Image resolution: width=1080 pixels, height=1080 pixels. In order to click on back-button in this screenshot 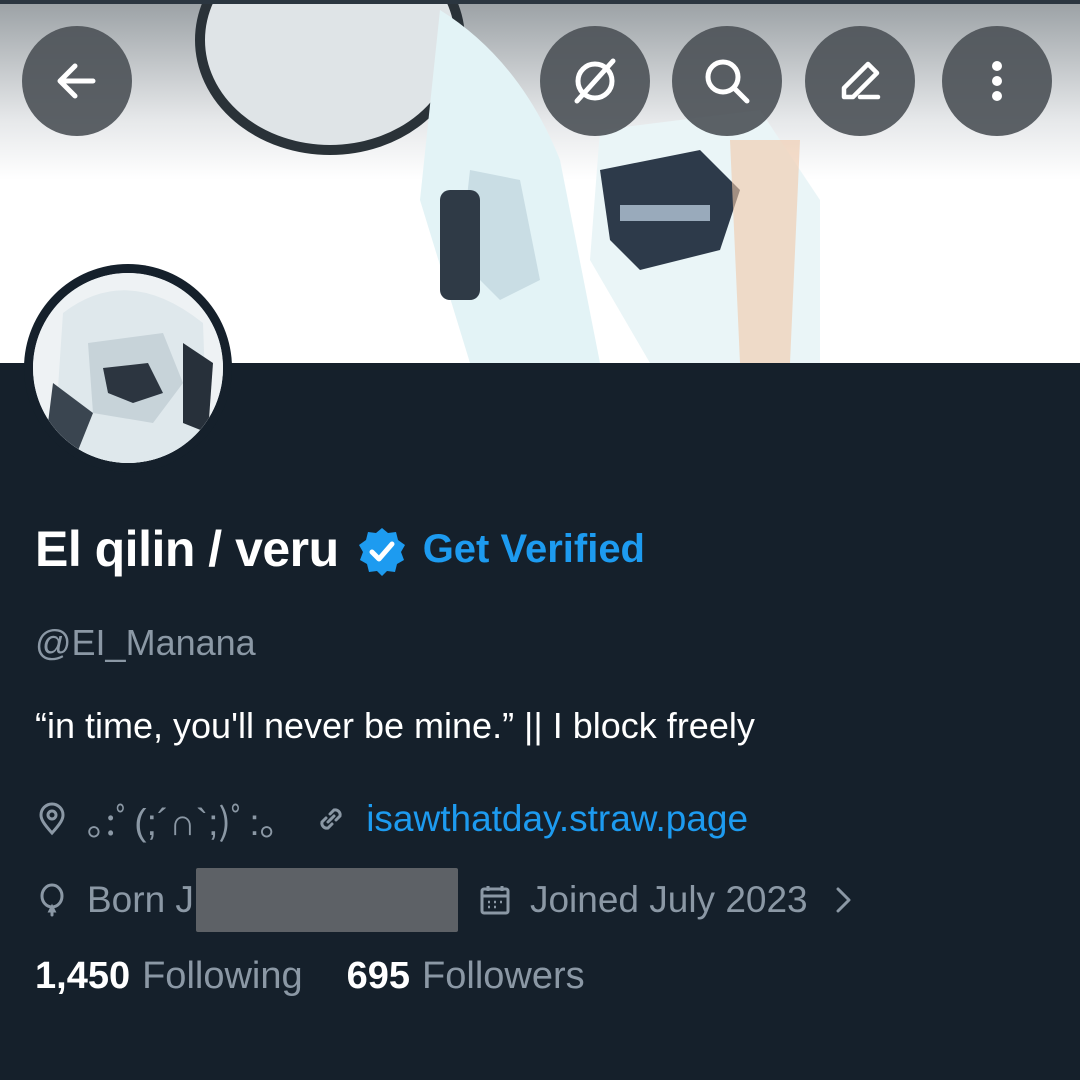, I will do `click(77, 81)`.